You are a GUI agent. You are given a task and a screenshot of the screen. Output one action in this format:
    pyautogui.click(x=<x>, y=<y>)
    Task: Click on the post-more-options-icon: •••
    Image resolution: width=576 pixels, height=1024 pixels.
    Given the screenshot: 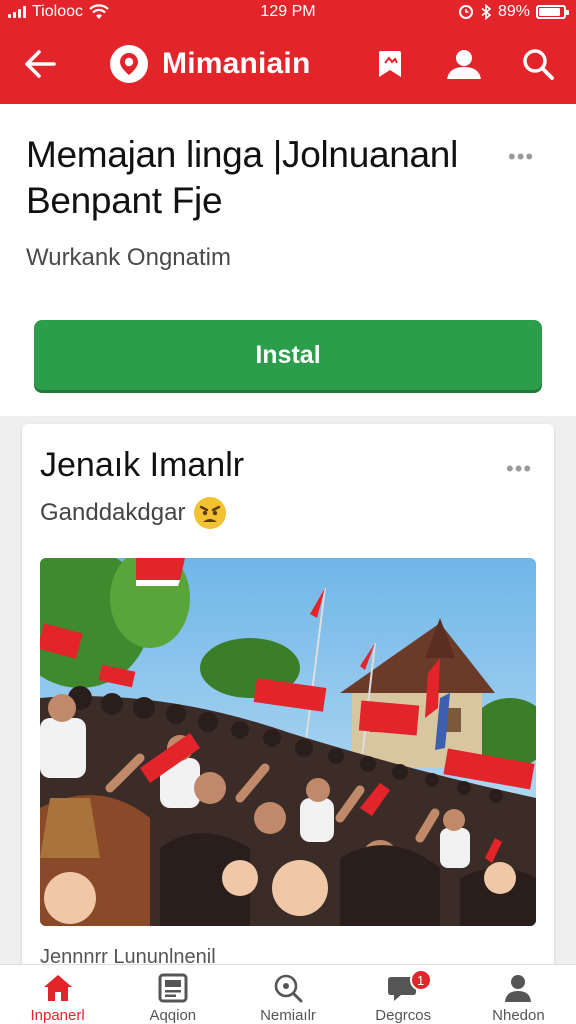 What is the action you would take?
    pyautogui.click(x=519, y=469)
    